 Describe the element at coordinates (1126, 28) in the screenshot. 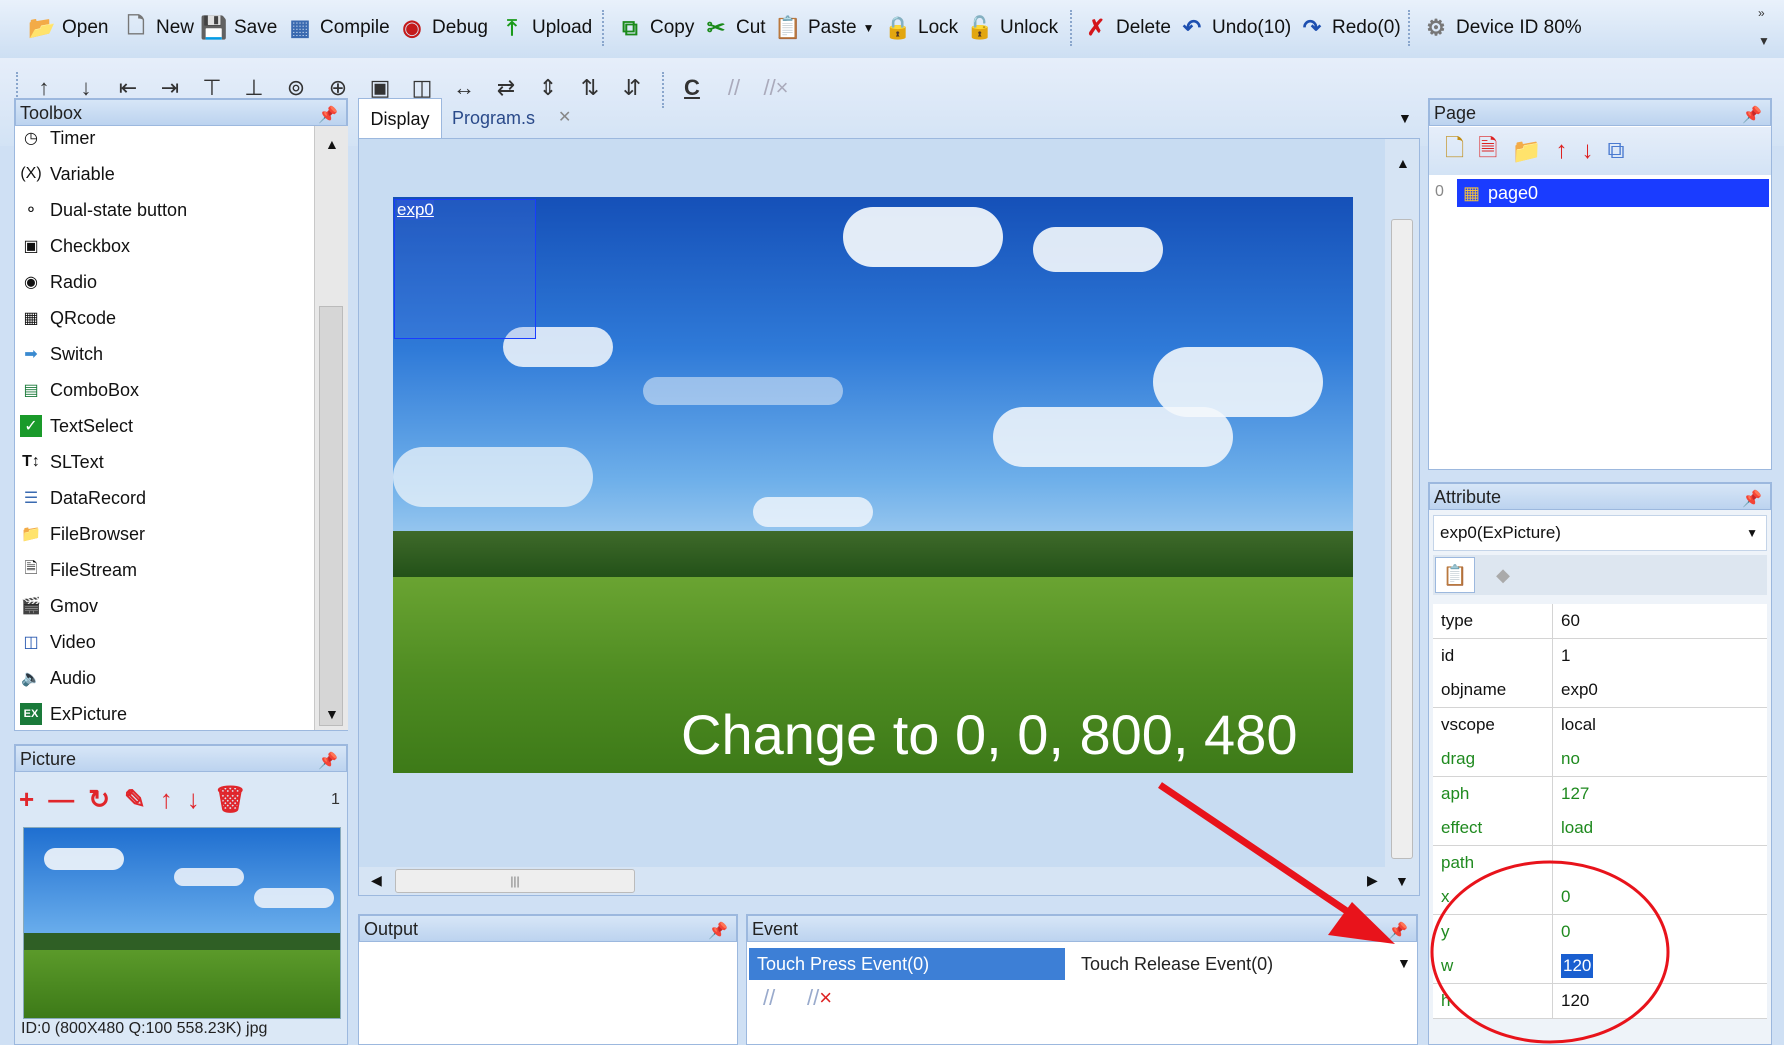

I see `delete-button: ✗ Delete` at that location.